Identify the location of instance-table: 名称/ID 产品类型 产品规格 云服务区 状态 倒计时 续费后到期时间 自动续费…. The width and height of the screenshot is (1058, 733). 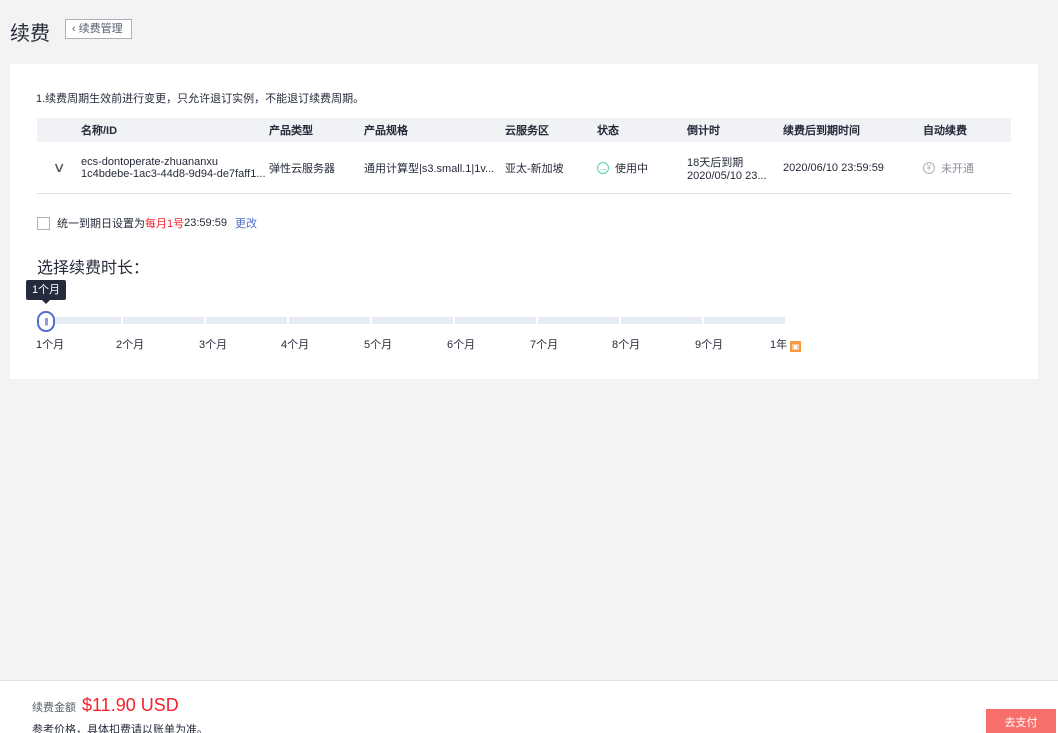
(524, 156).